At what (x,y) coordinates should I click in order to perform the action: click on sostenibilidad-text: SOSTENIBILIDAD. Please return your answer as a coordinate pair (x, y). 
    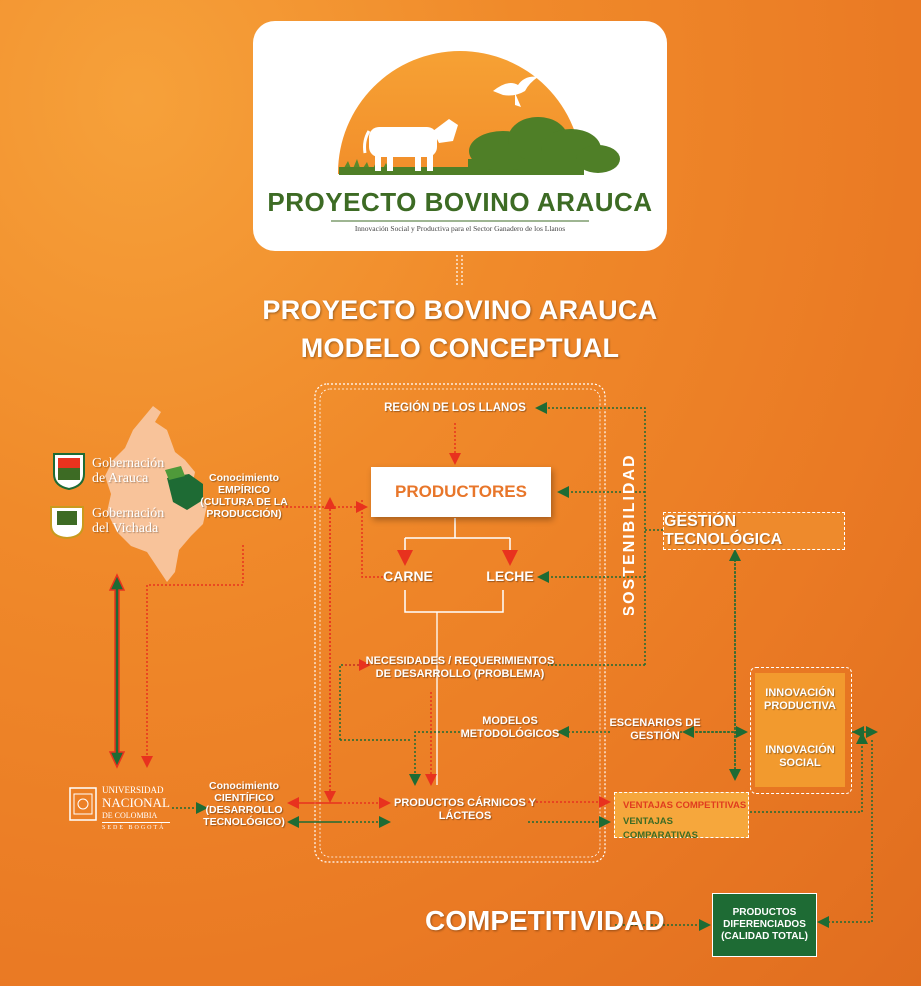
    Looking at the image, I should click on (629, 535).